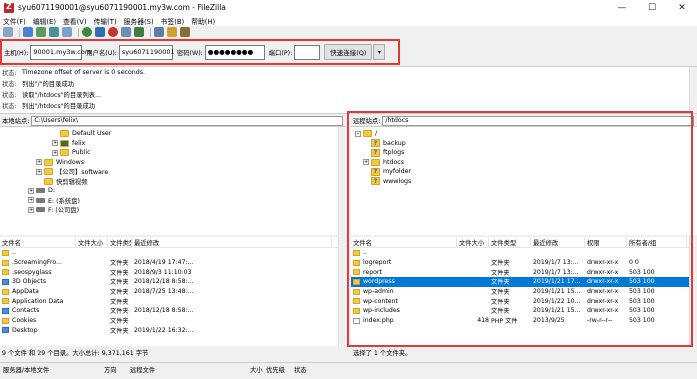  I want to click on tree-node: 快剪辑视频, so click(173, 182).